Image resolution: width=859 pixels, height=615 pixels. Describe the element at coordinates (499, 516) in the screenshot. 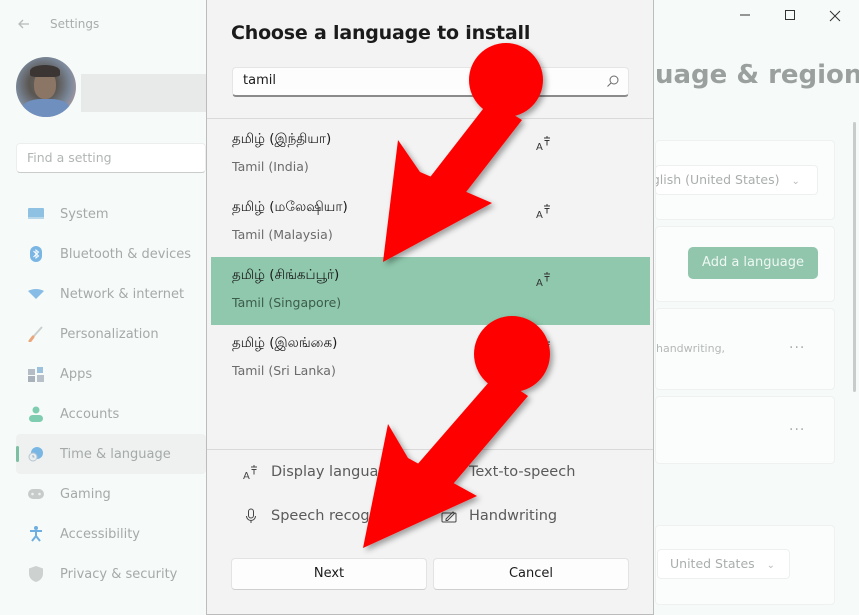

I see `feature-handwriting: Handwriting` at that location.